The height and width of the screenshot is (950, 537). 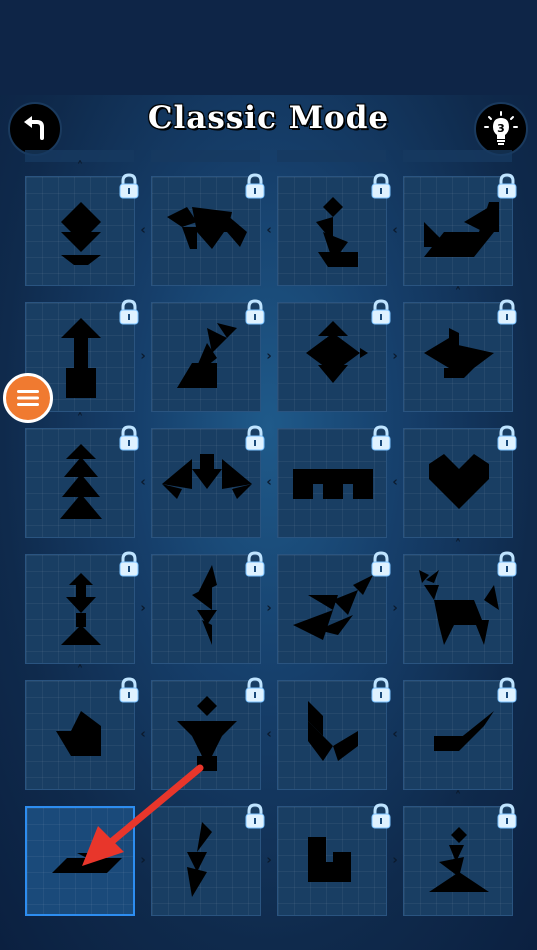 What do you see at coordinates (334, 859) in the screenshot?
I see `level-tile-chair` at bounding box center [334, 859].